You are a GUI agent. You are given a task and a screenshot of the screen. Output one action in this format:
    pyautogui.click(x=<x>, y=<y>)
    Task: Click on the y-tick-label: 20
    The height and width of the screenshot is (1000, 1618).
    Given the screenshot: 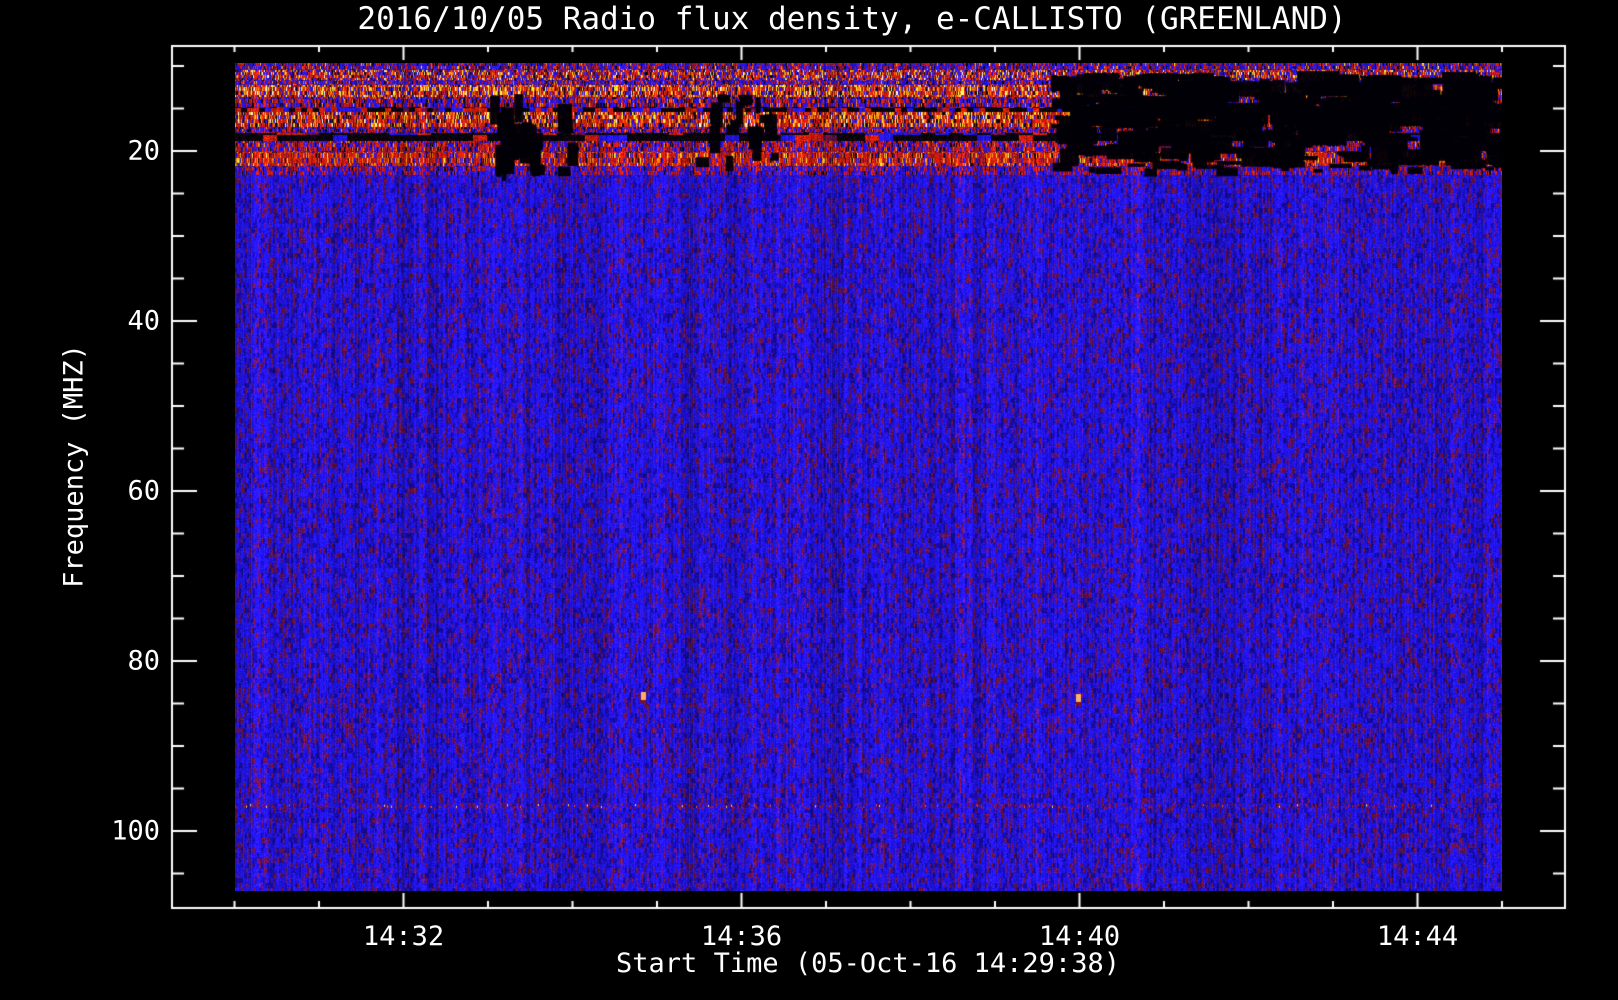 What is the action you would take?
    pyautogui.click(x=143, y=151)
    